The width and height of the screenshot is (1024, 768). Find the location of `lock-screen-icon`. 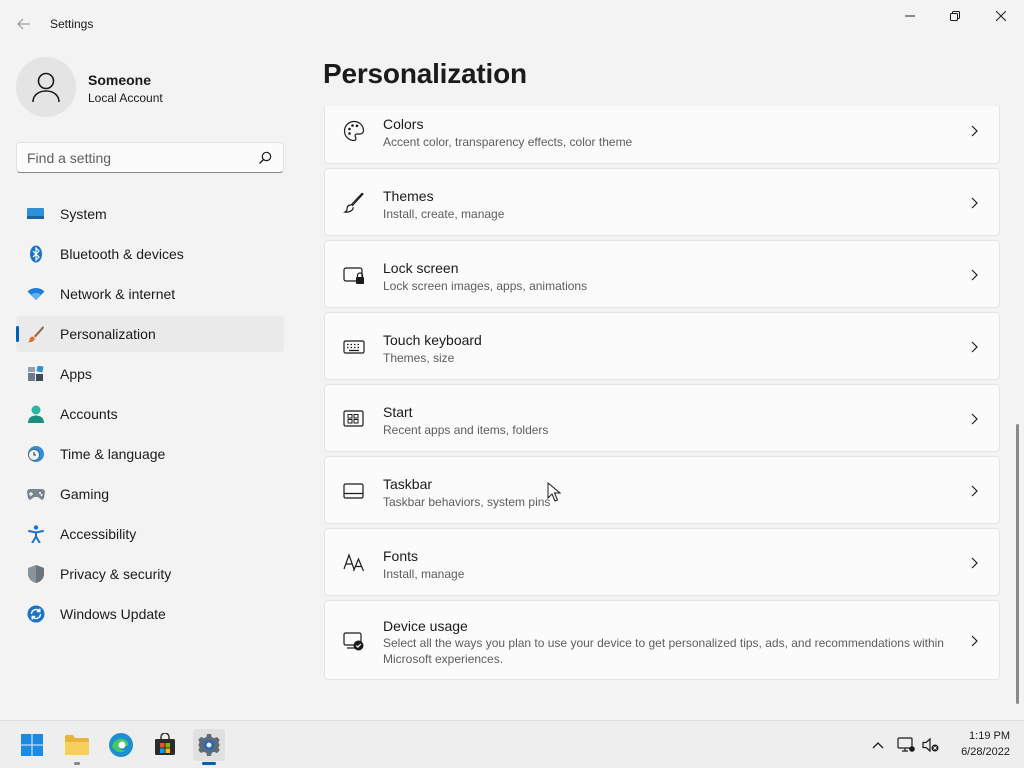

lock-screen-icon is located at coordinates (354, 275).